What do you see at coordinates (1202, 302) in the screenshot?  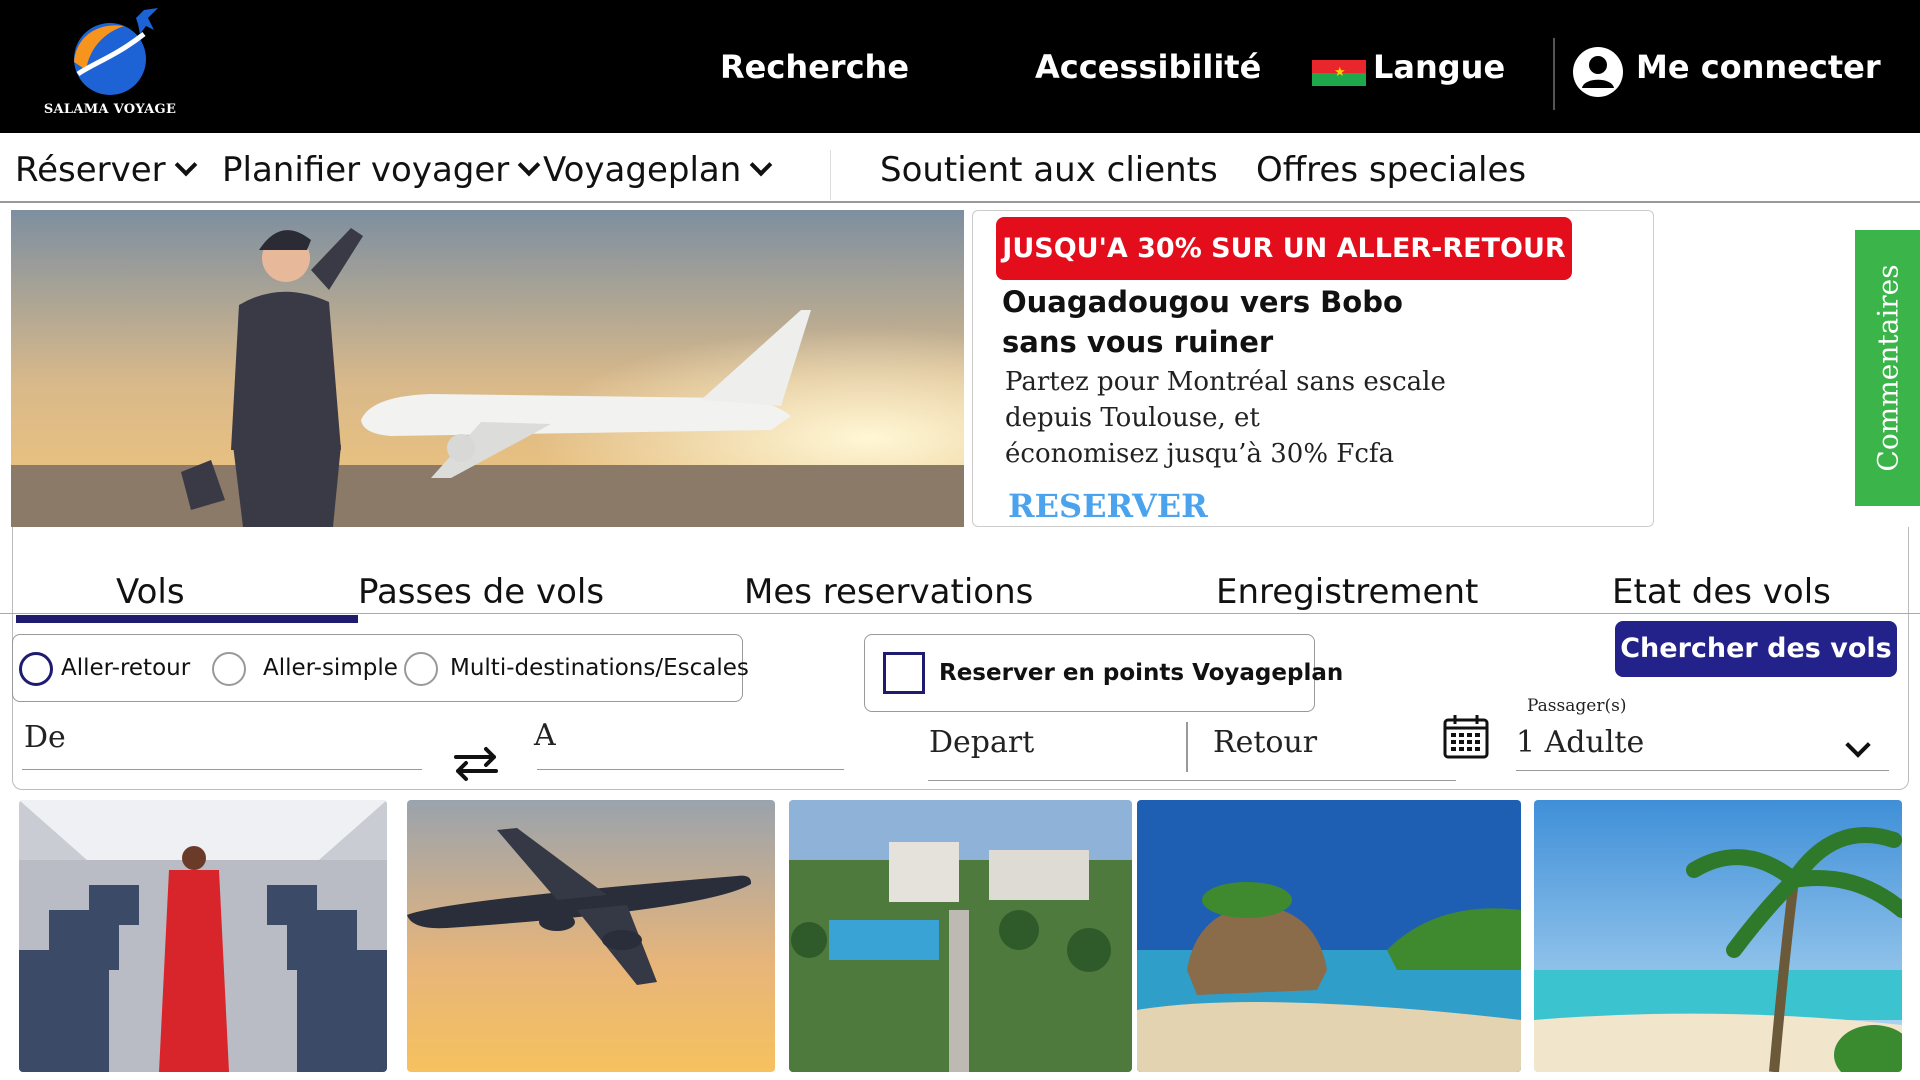 I see `promo-title-line1: Ouagadougou vers Bobo` at bounding box center [1202, 302].